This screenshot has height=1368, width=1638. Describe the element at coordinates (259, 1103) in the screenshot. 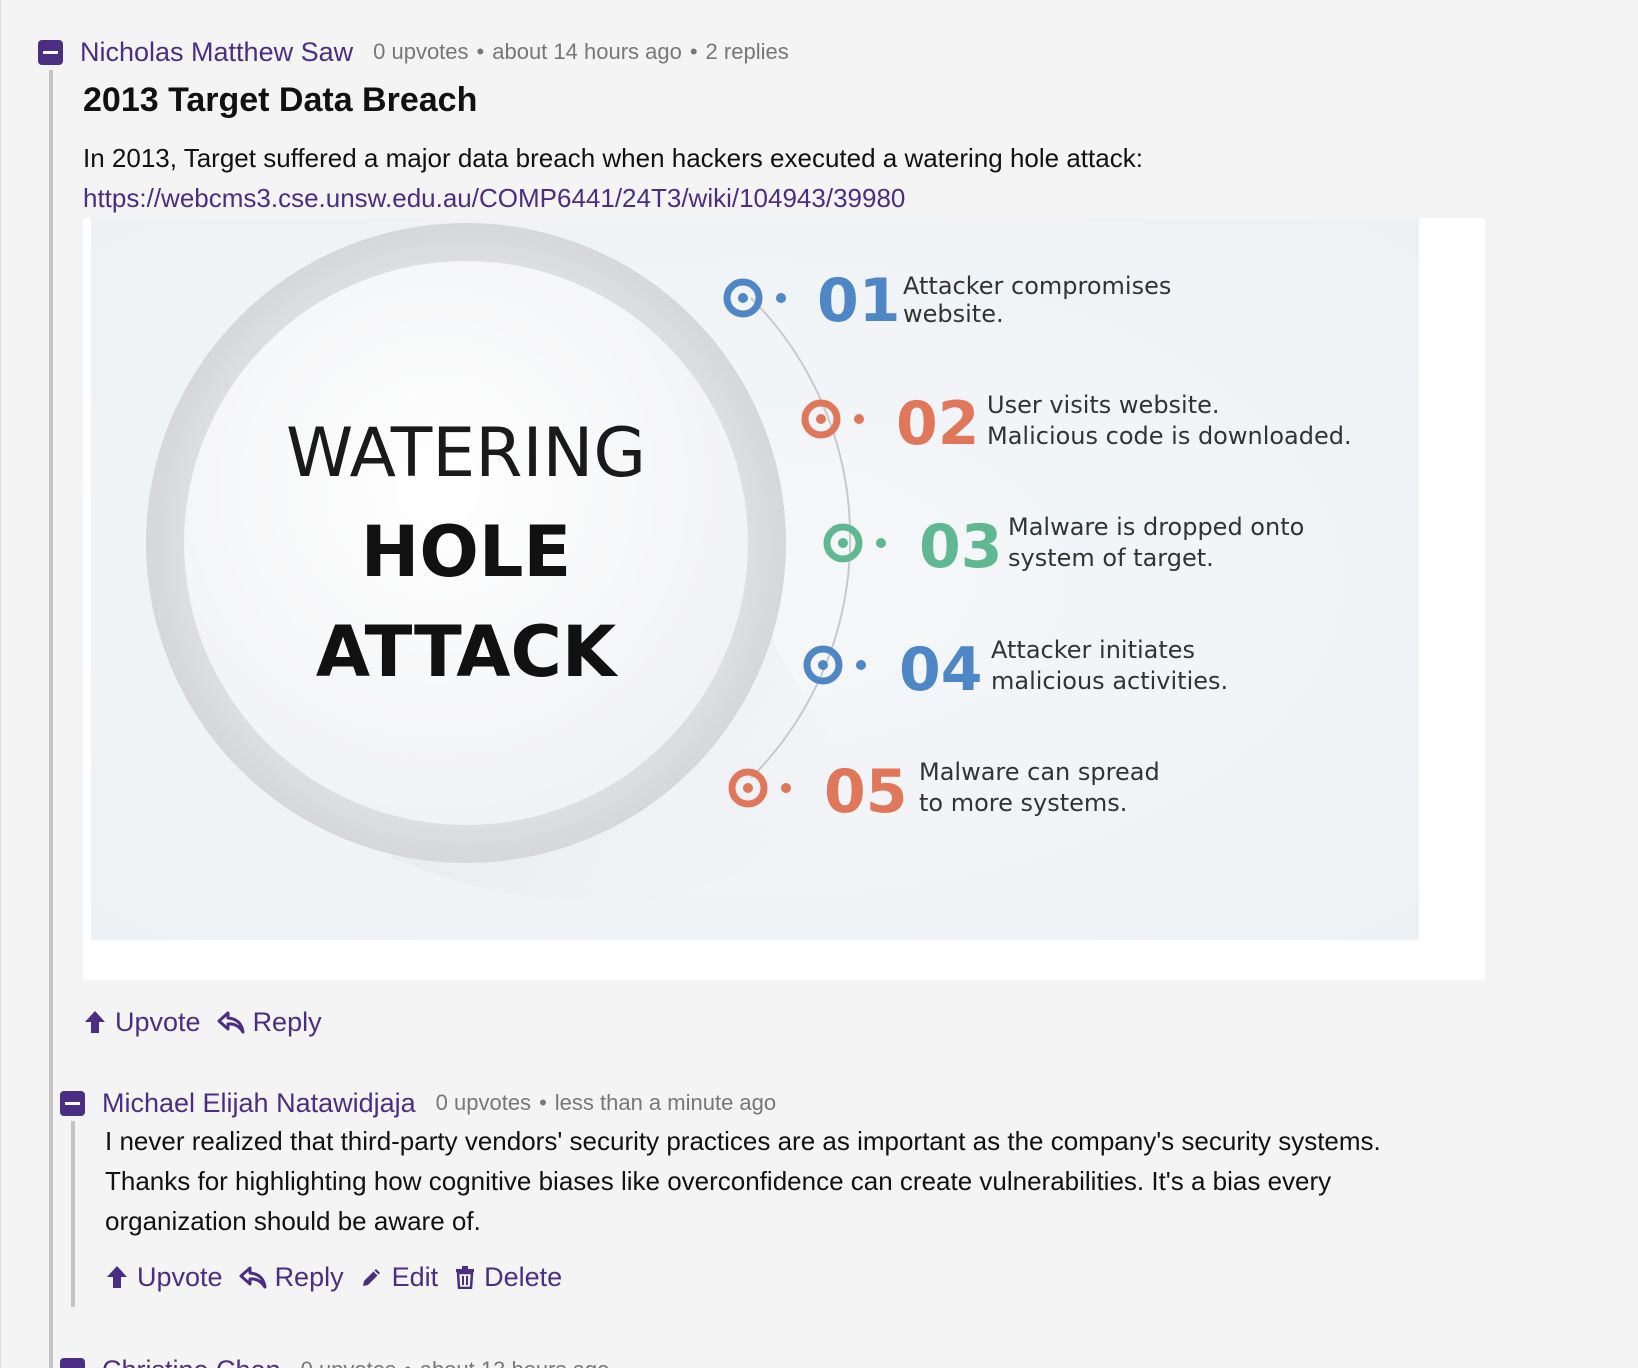

I see `reply-author-link: Michael Elijah Natawidjaja` at that location.